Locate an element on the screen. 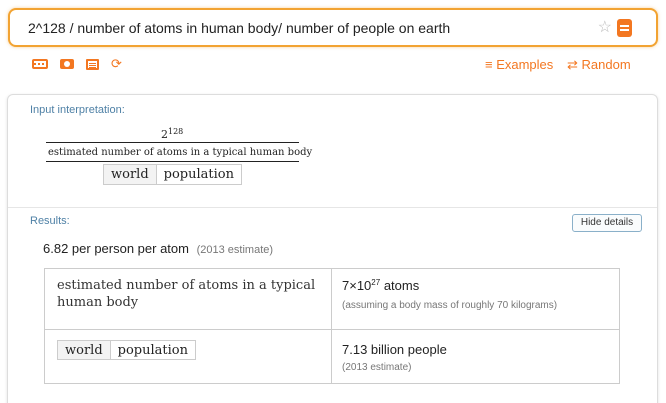 This screenshot has height=403, width=666. compute-button is located at coordinates (624, 28).